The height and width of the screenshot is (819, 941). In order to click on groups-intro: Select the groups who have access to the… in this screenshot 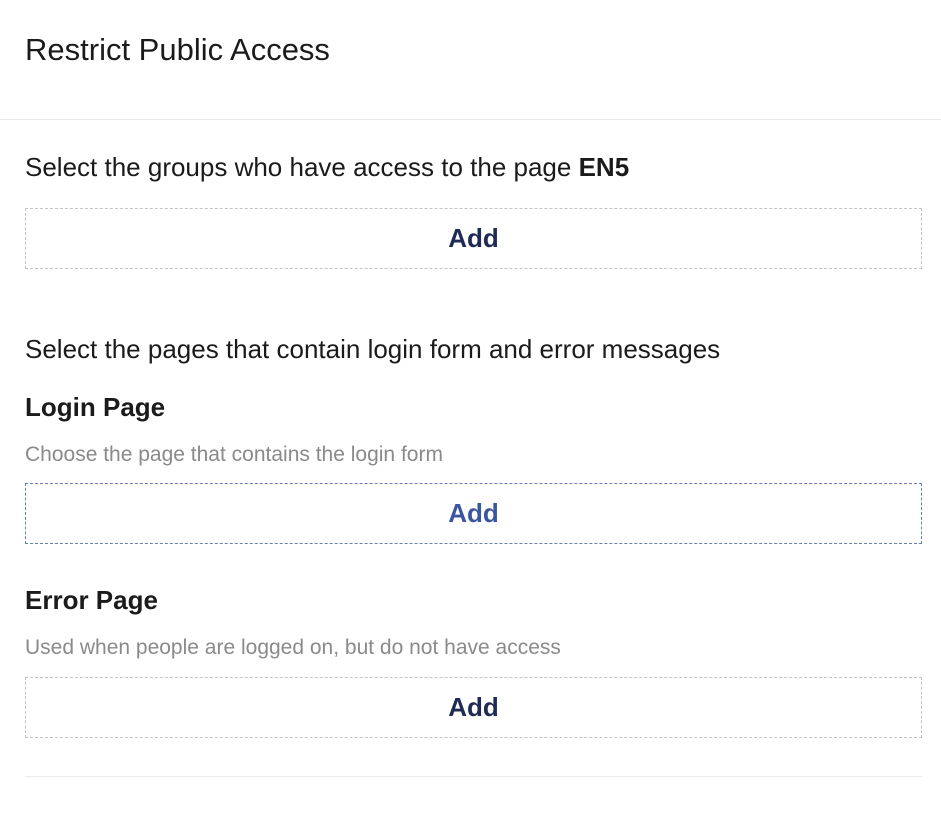, I will do `click(327, 167)`.